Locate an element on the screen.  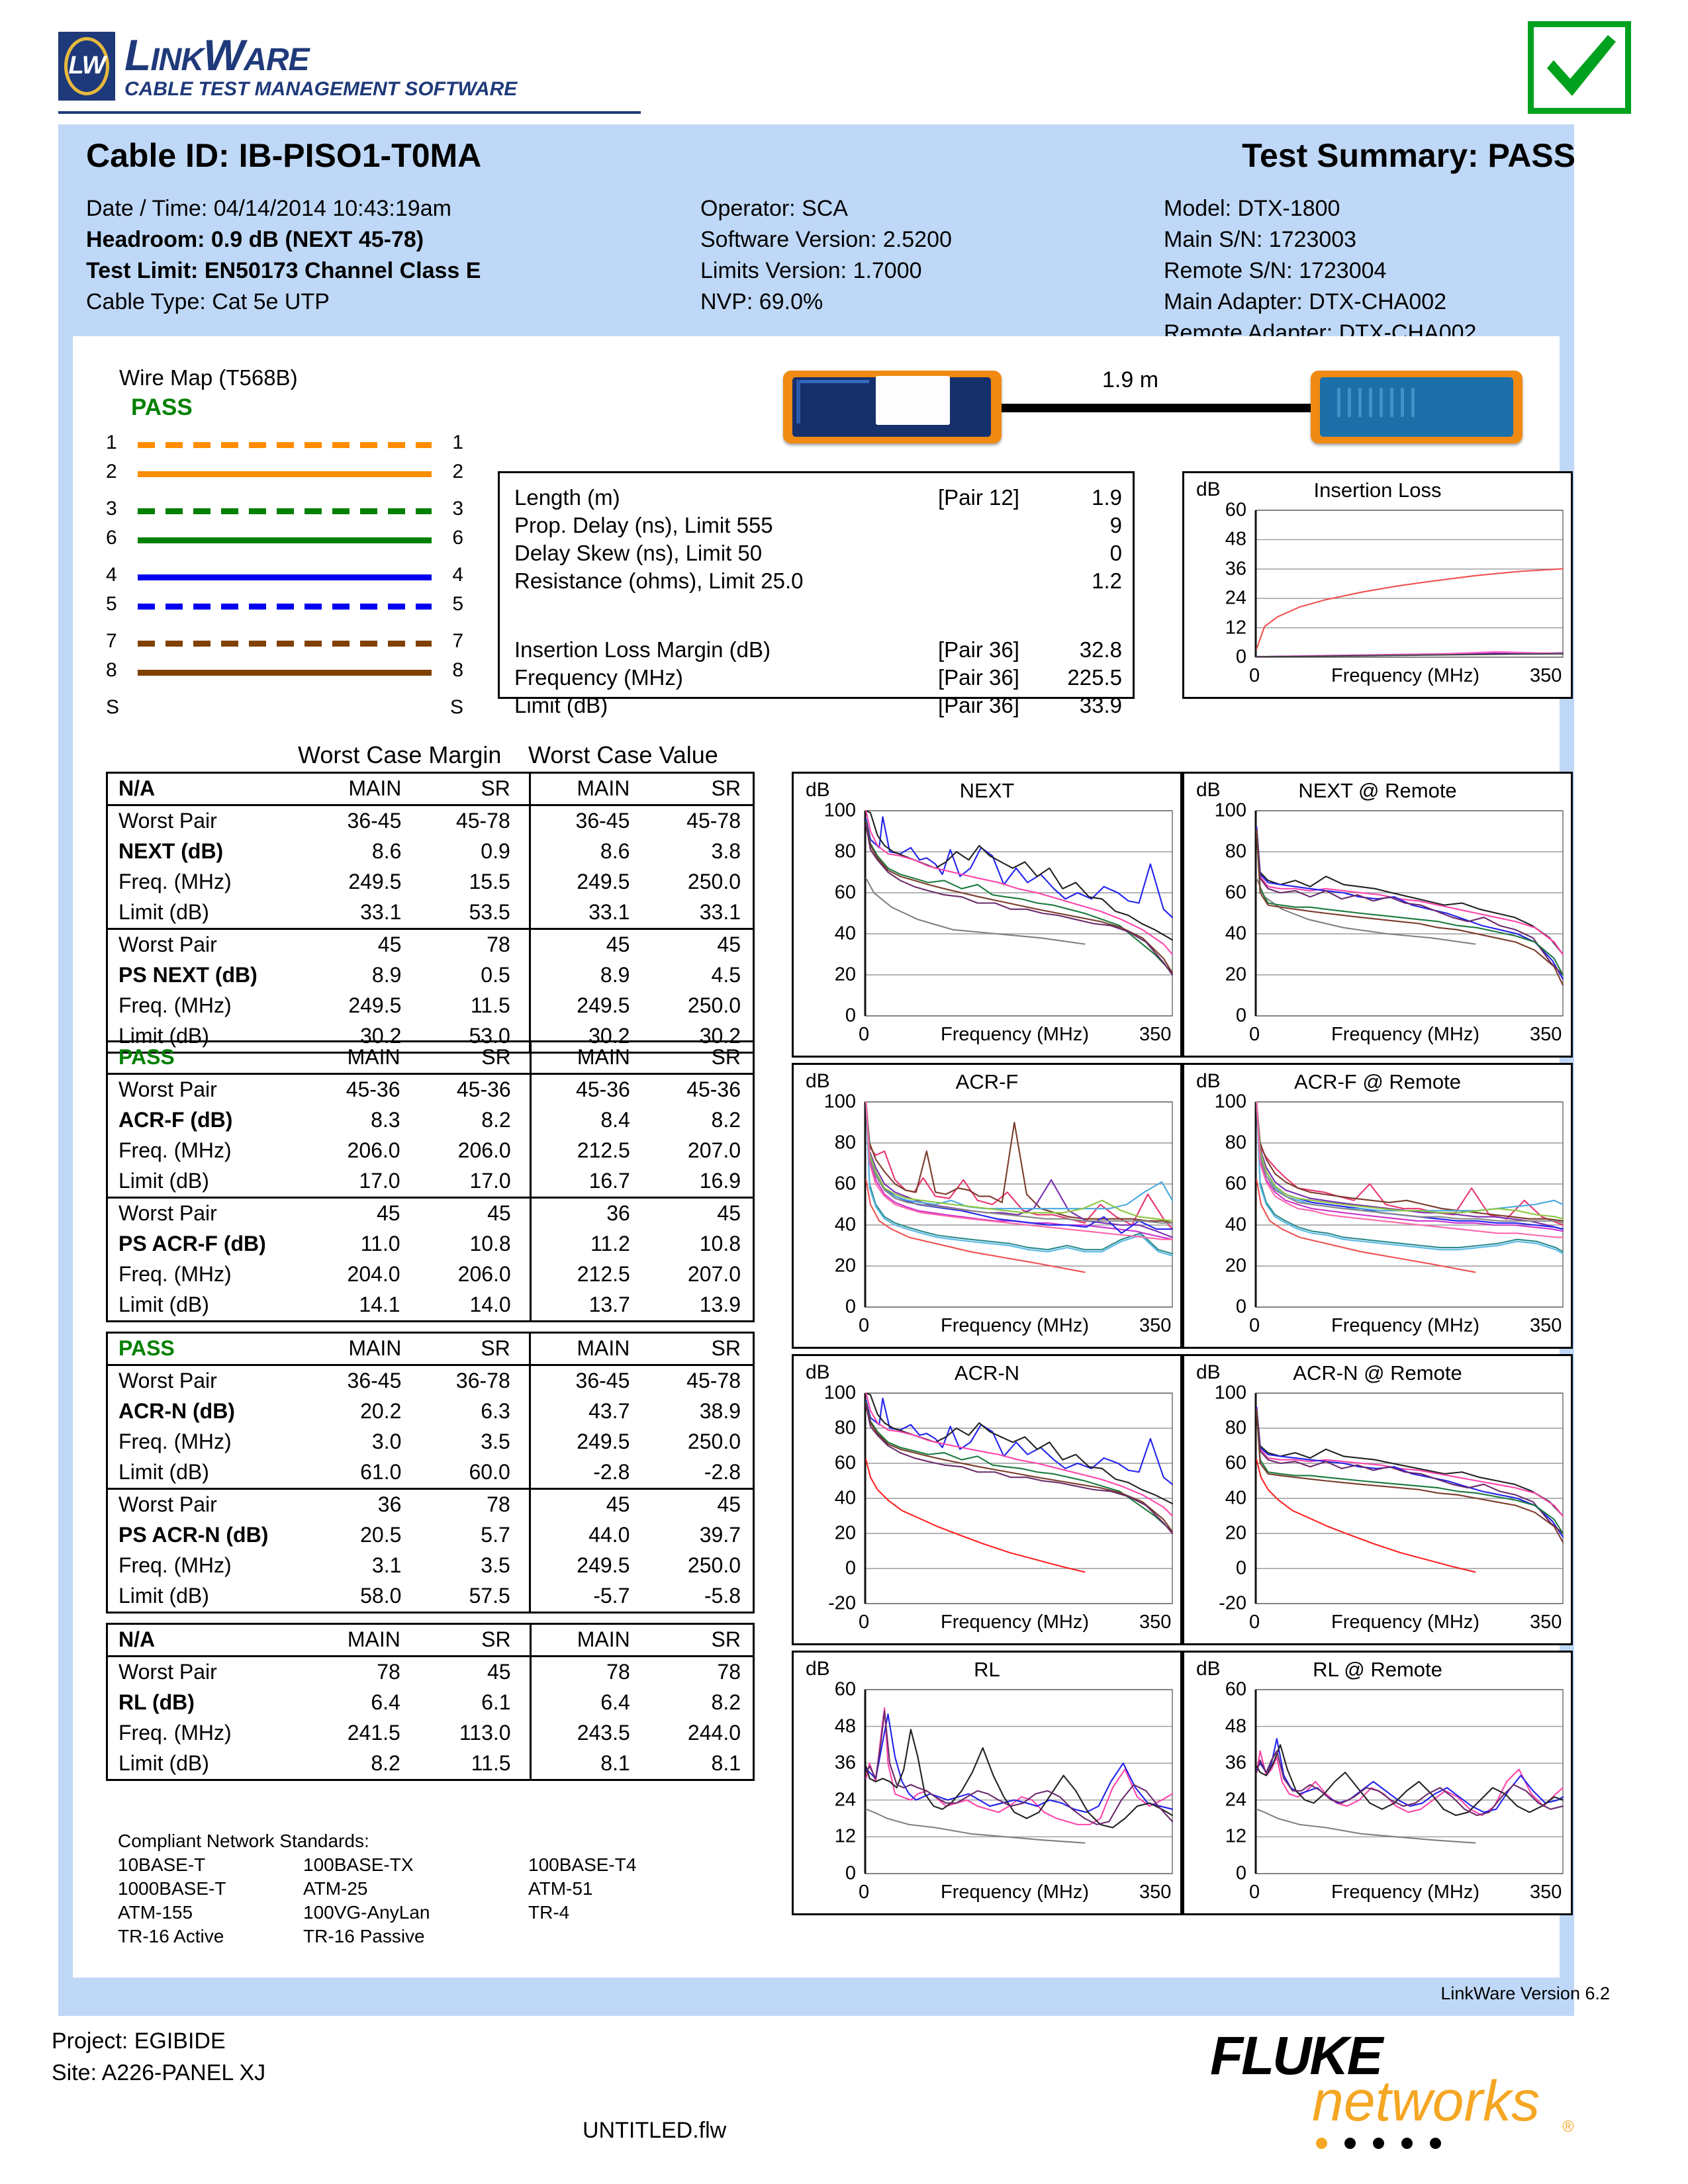
wiremap-title: Wire Map (T568B) is located at coordinates (208, 377).